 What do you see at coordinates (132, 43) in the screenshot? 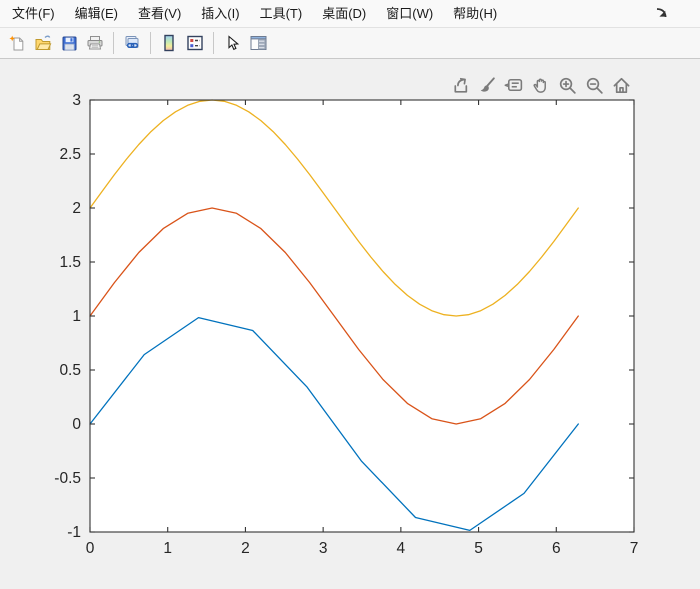
I see `link-plot-icon` at bounding box center [132, 43].